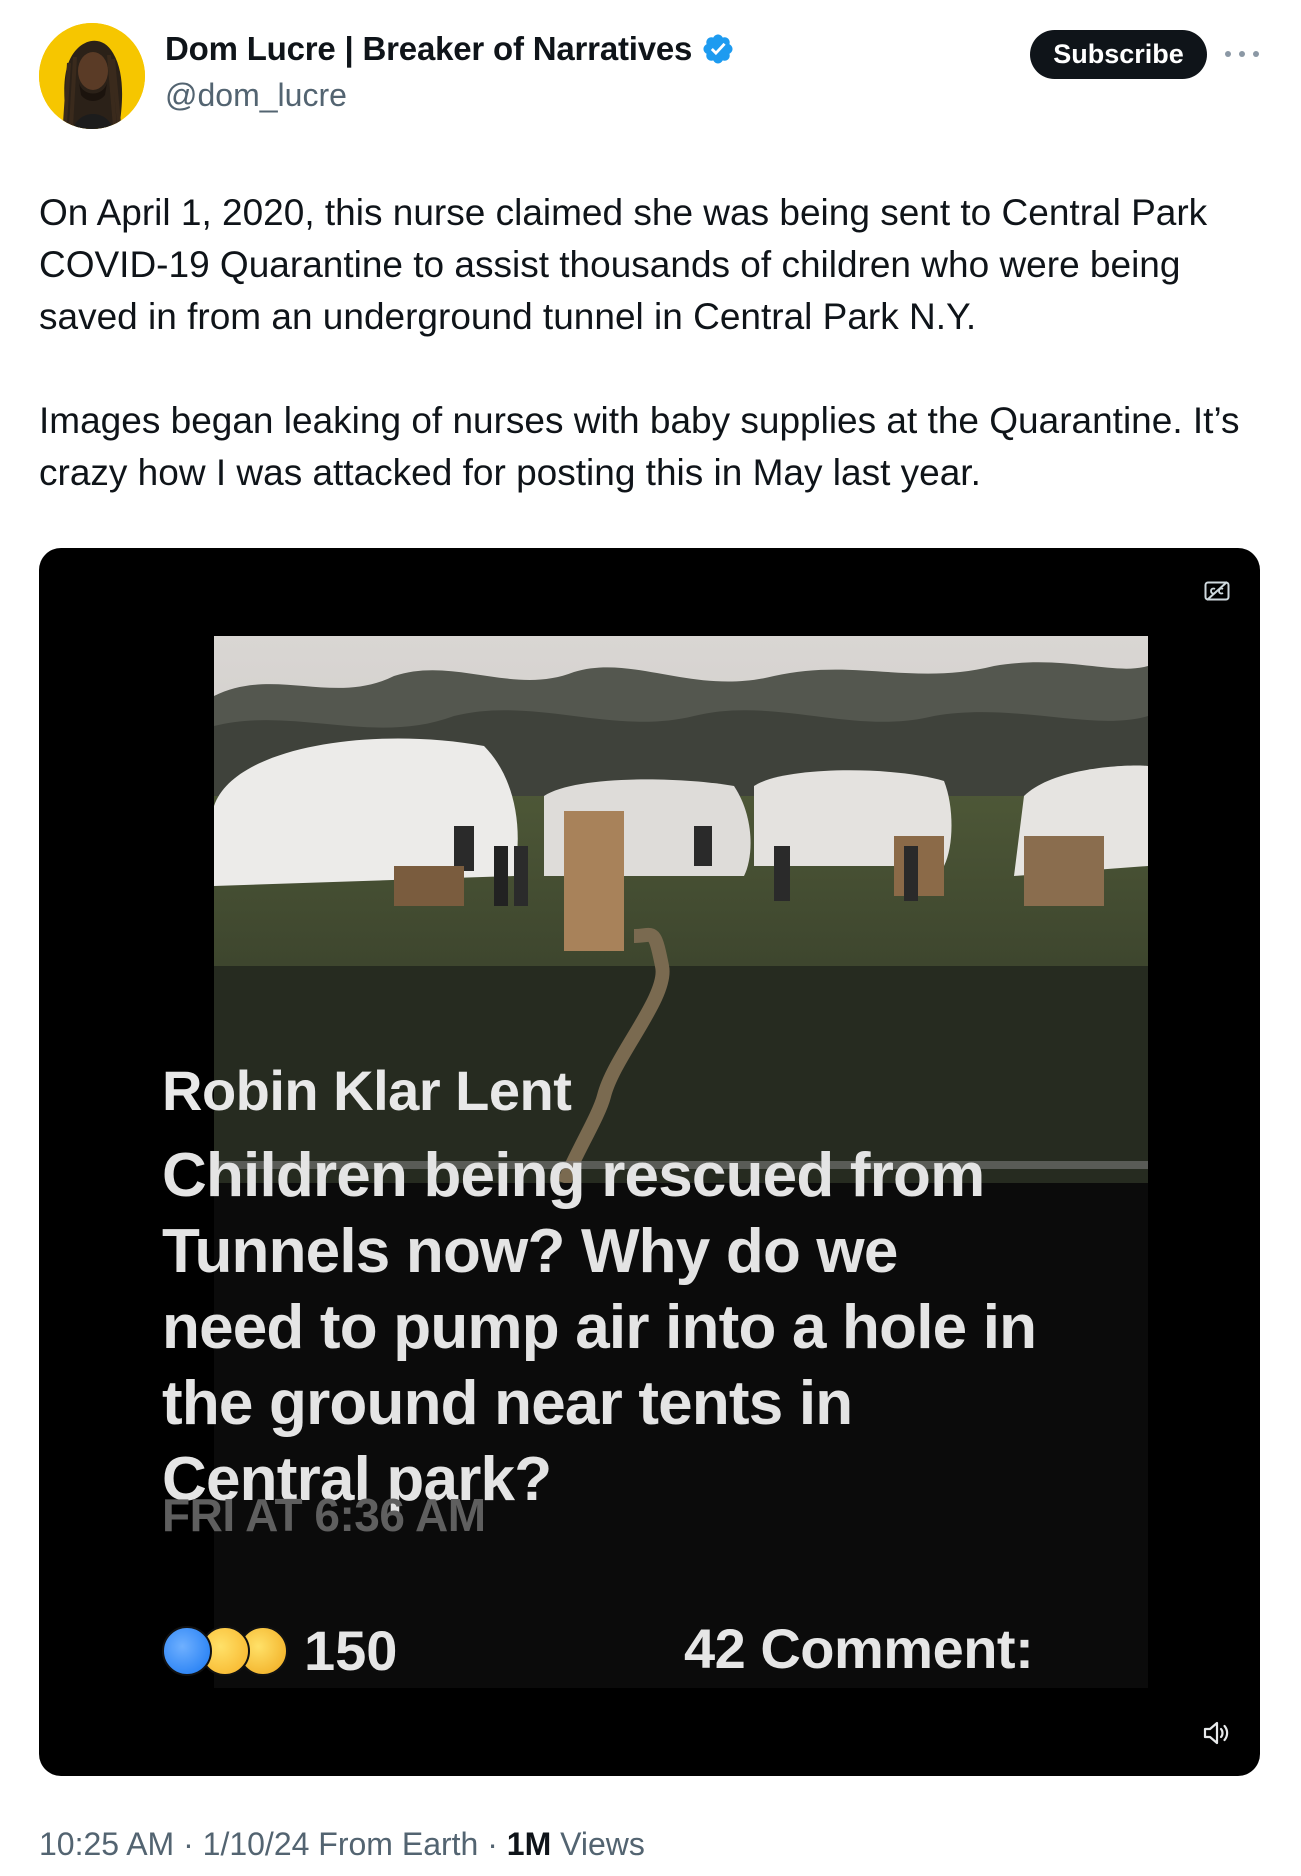 The width and height of the screenshot is (1301, 1876). What do you see at coordinates (1217, 591) in the screenshot?
I see `captions-icon` at bounding box center [1217, 591].